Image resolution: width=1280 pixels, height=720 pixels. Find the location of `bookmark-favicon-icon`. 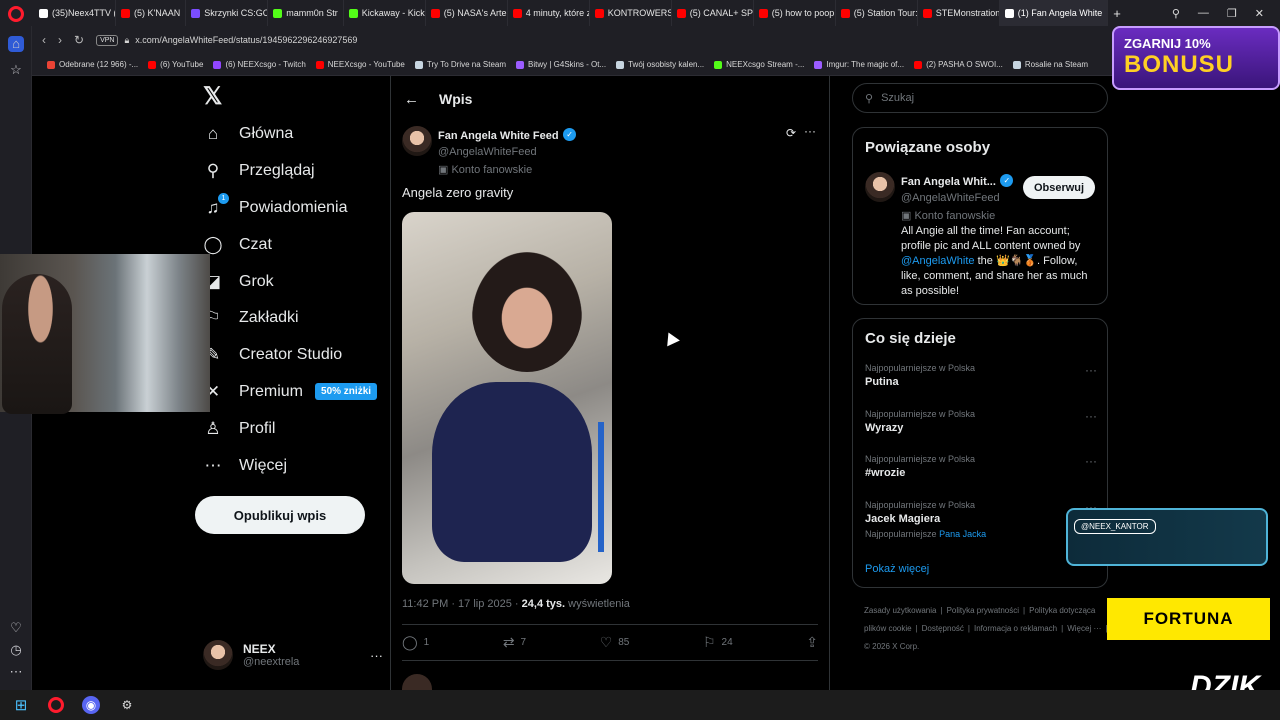

bookmark-favicon-icon is located at coordinates (520, 64).